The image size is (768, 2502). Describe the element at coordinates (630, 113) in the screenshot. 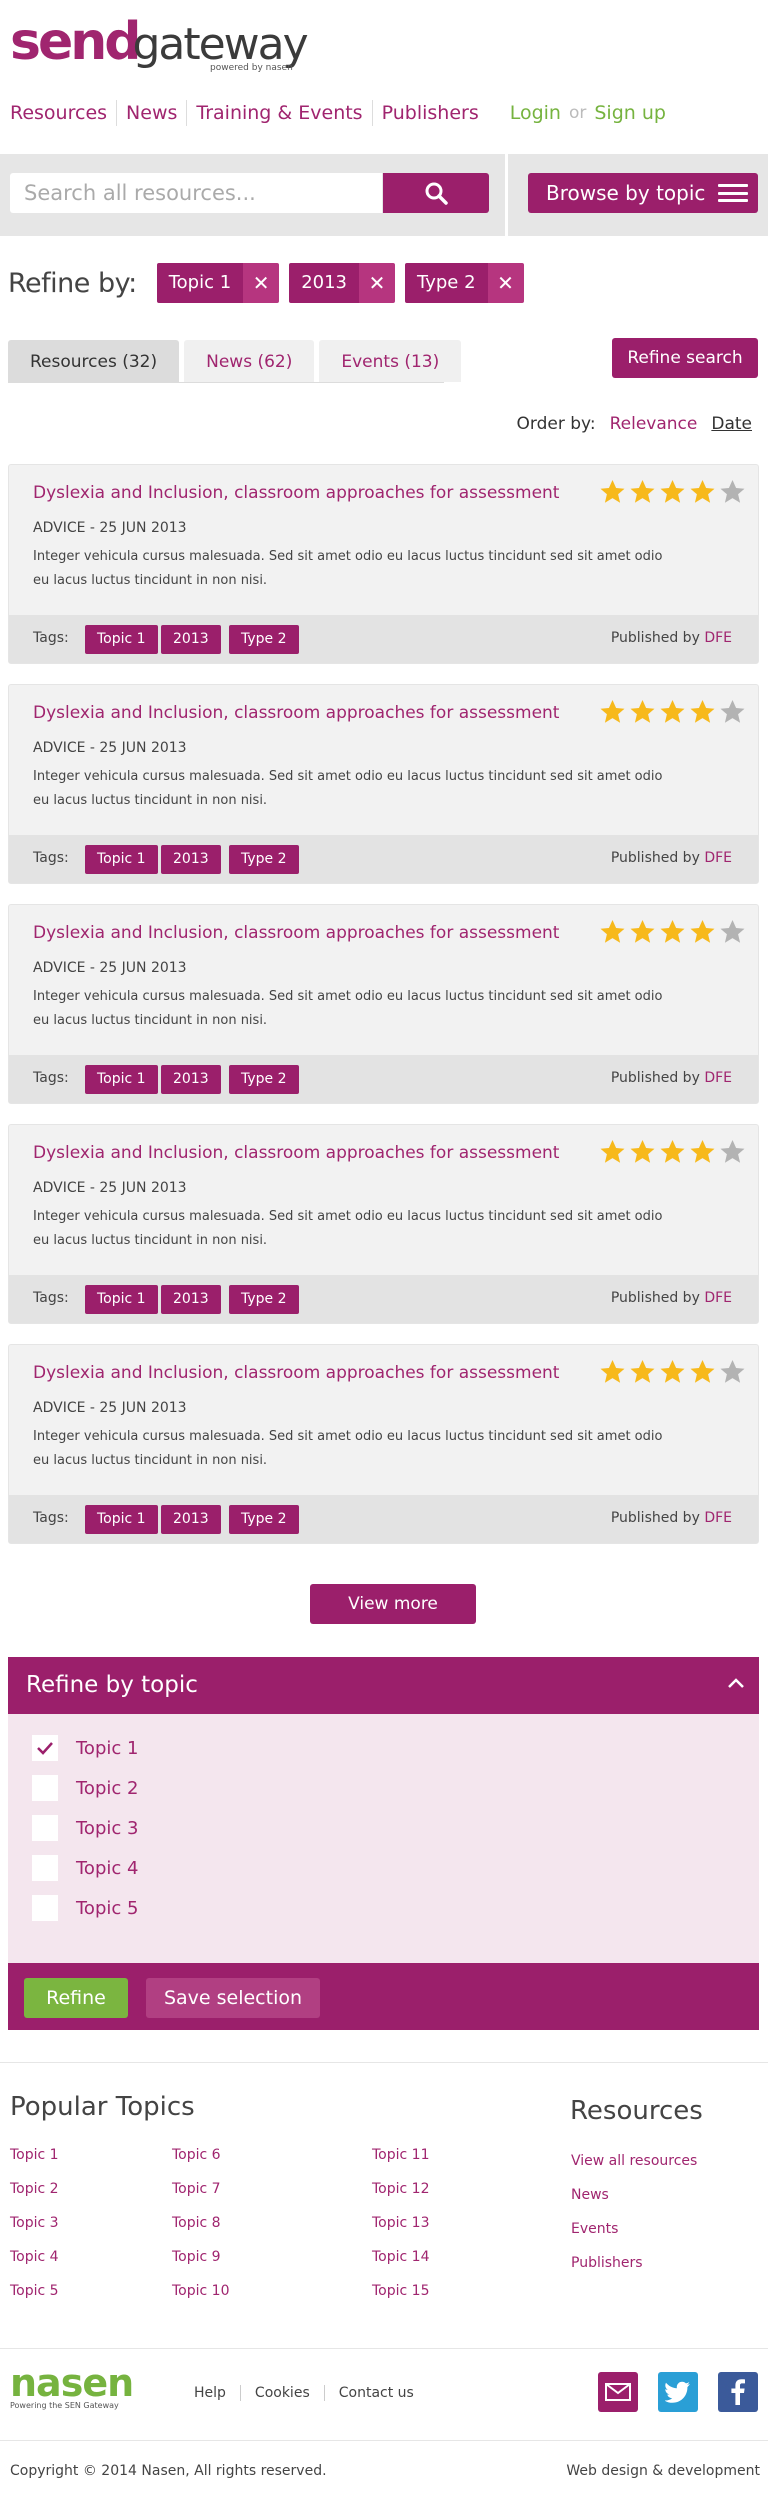

I see `signup-link: Sign up` at that location.